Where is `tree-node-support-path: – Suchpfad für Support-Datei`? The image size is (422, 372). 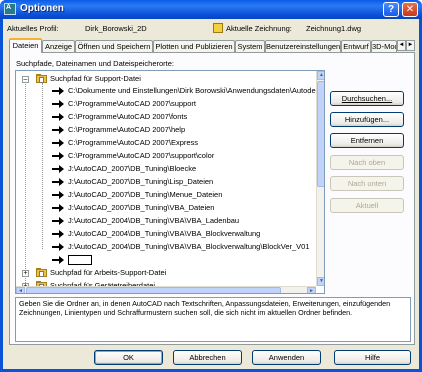
tree-node-support-path: – Suchpfad für Support-Datei is located at coordinates (166, 79).